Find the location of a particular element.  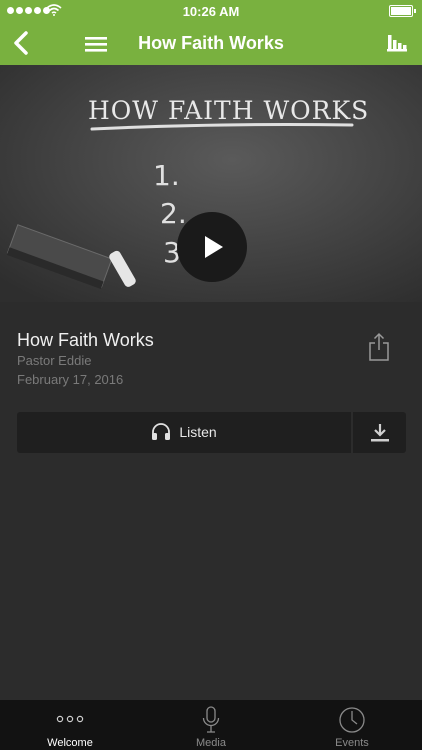

play-icon is located at coordinates (214, 247).